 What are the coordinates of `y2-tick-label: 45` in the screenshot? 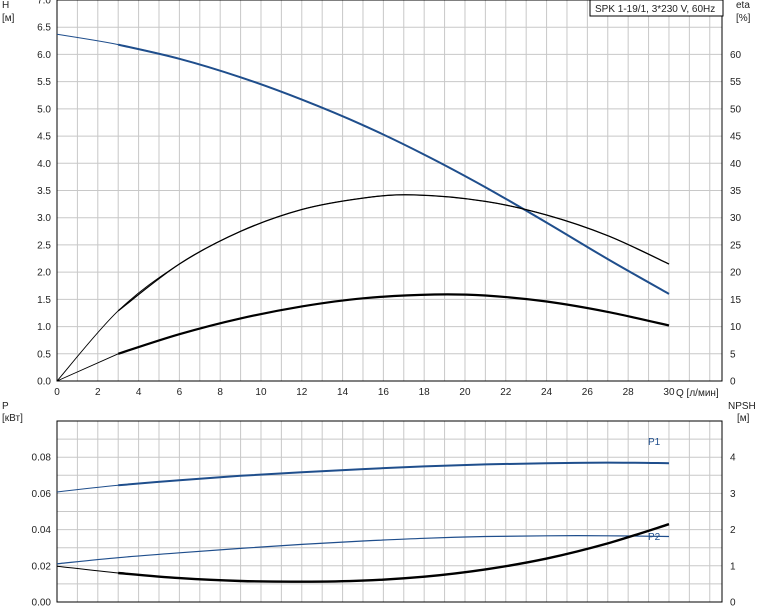 It's located at (736, 137).